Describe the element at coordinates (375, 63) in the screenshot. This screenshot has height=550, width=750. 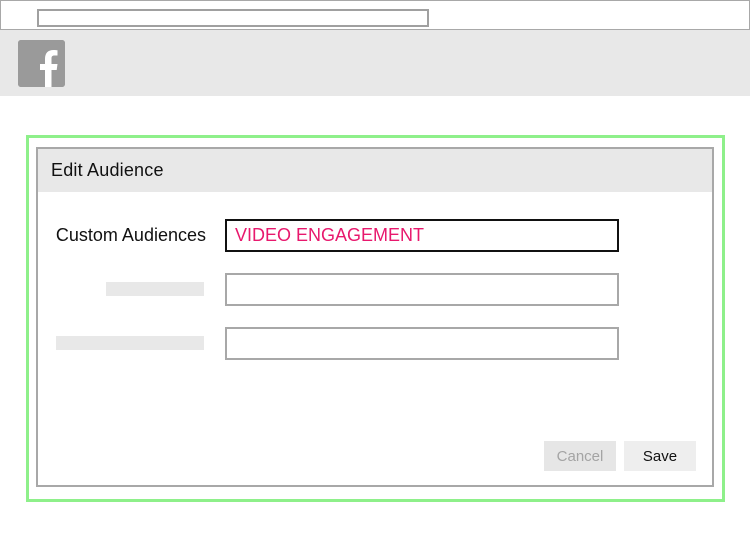
I see `site-header` at that location.